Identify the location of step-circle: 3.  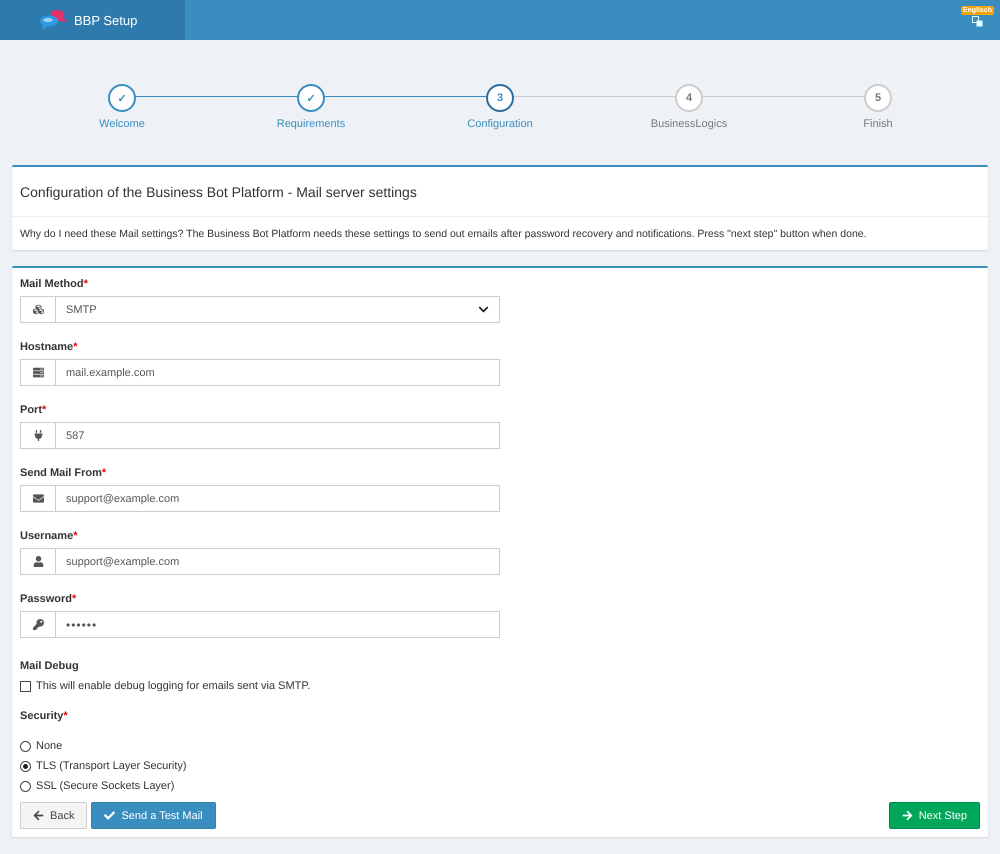
(500, 98).